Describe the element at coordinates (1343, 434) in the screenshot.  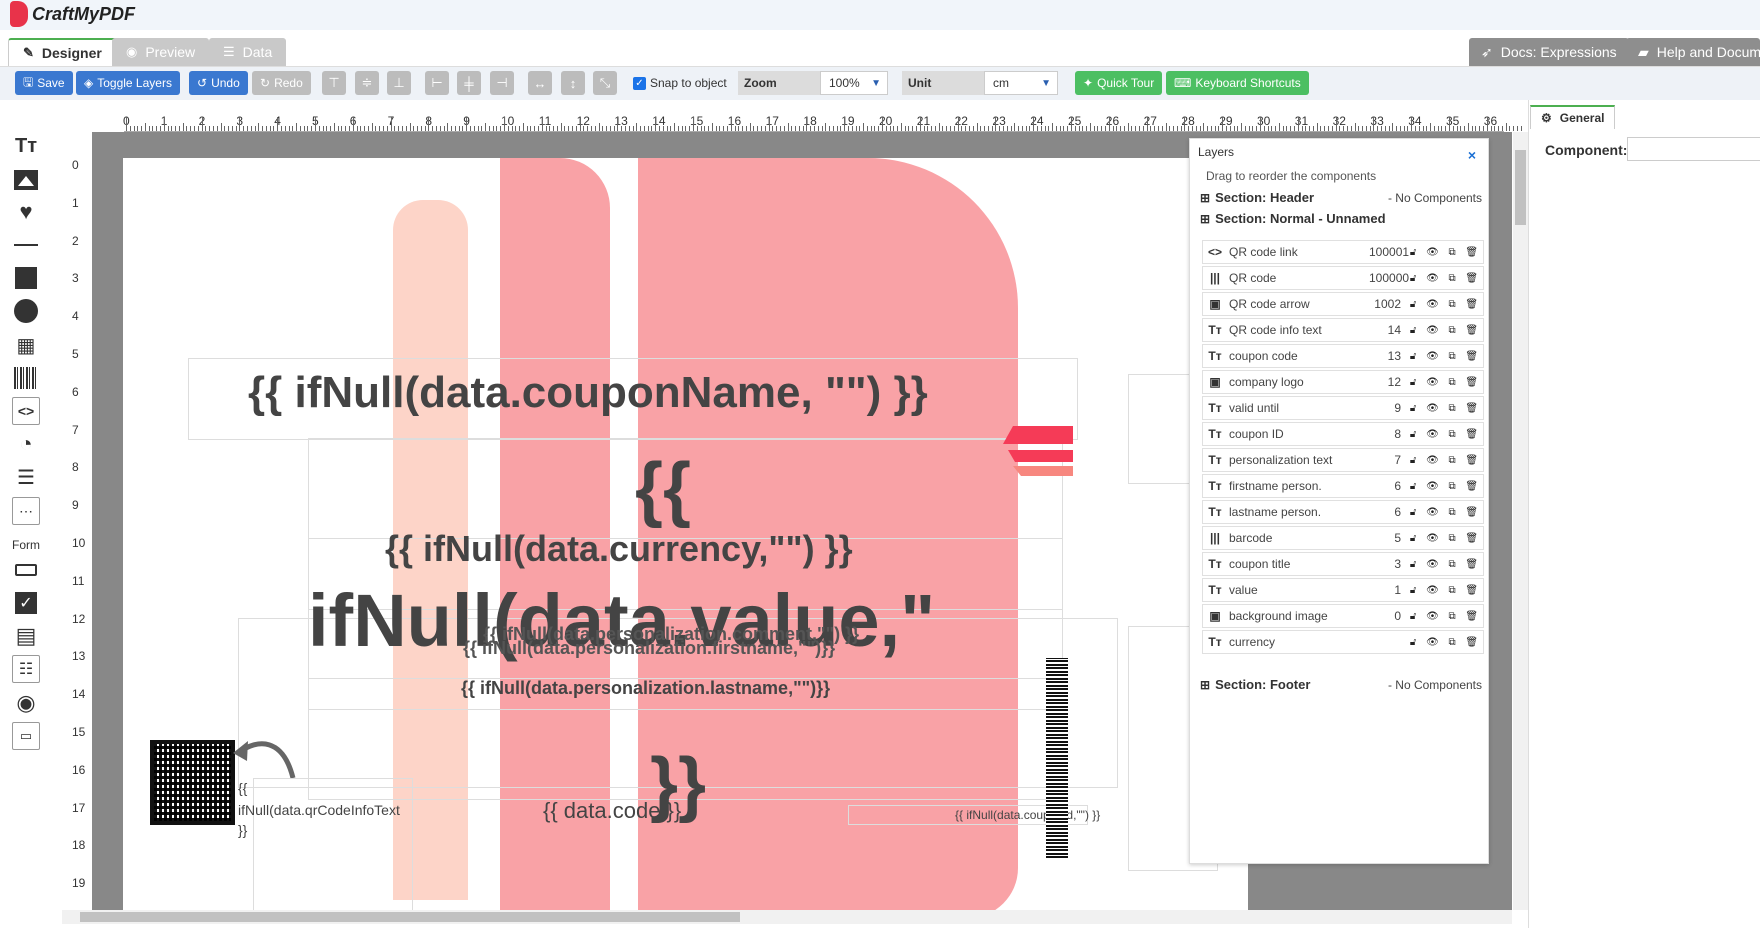
I see `layer-row: Tт coupon ID 8 🔓︎ 👁︎ ⧉ 🗑︎` at that location.